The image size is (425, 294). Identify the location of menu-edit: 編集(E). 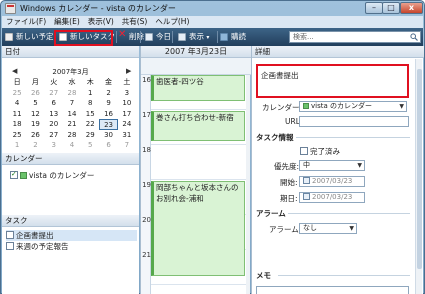
(67, 22).